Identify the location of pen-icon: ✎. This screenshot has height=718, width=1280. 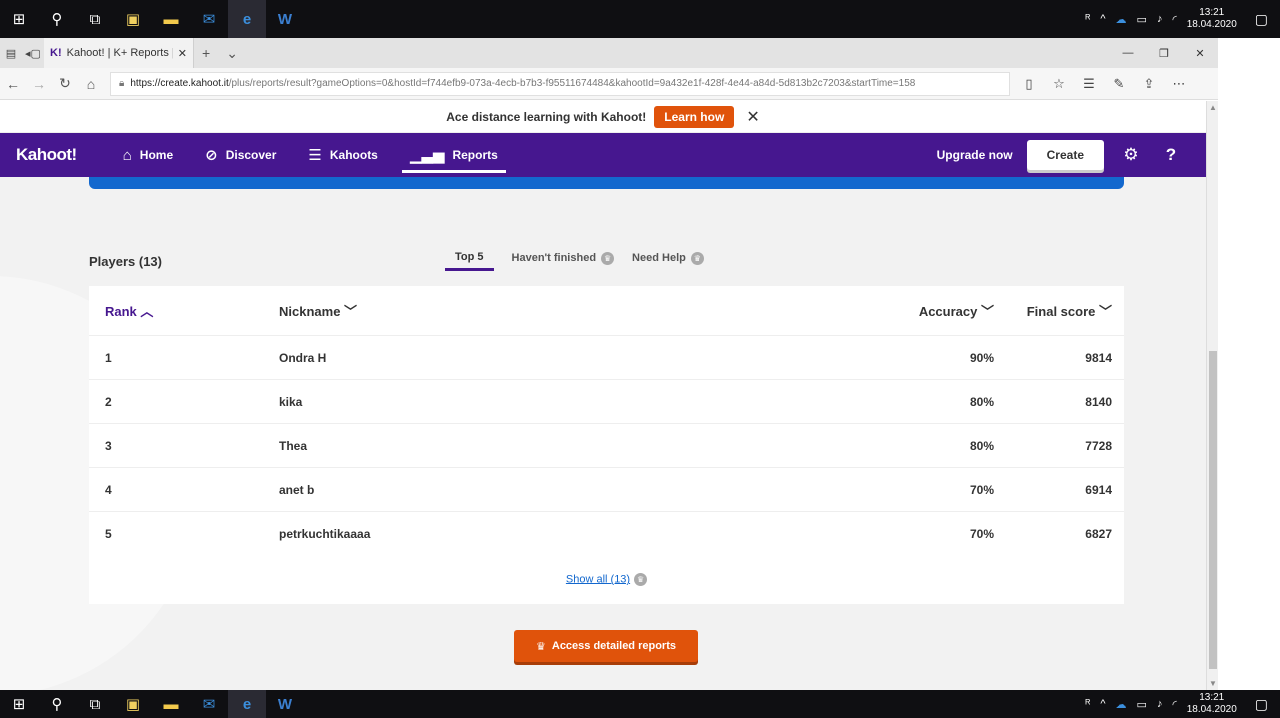
(1119, 84).